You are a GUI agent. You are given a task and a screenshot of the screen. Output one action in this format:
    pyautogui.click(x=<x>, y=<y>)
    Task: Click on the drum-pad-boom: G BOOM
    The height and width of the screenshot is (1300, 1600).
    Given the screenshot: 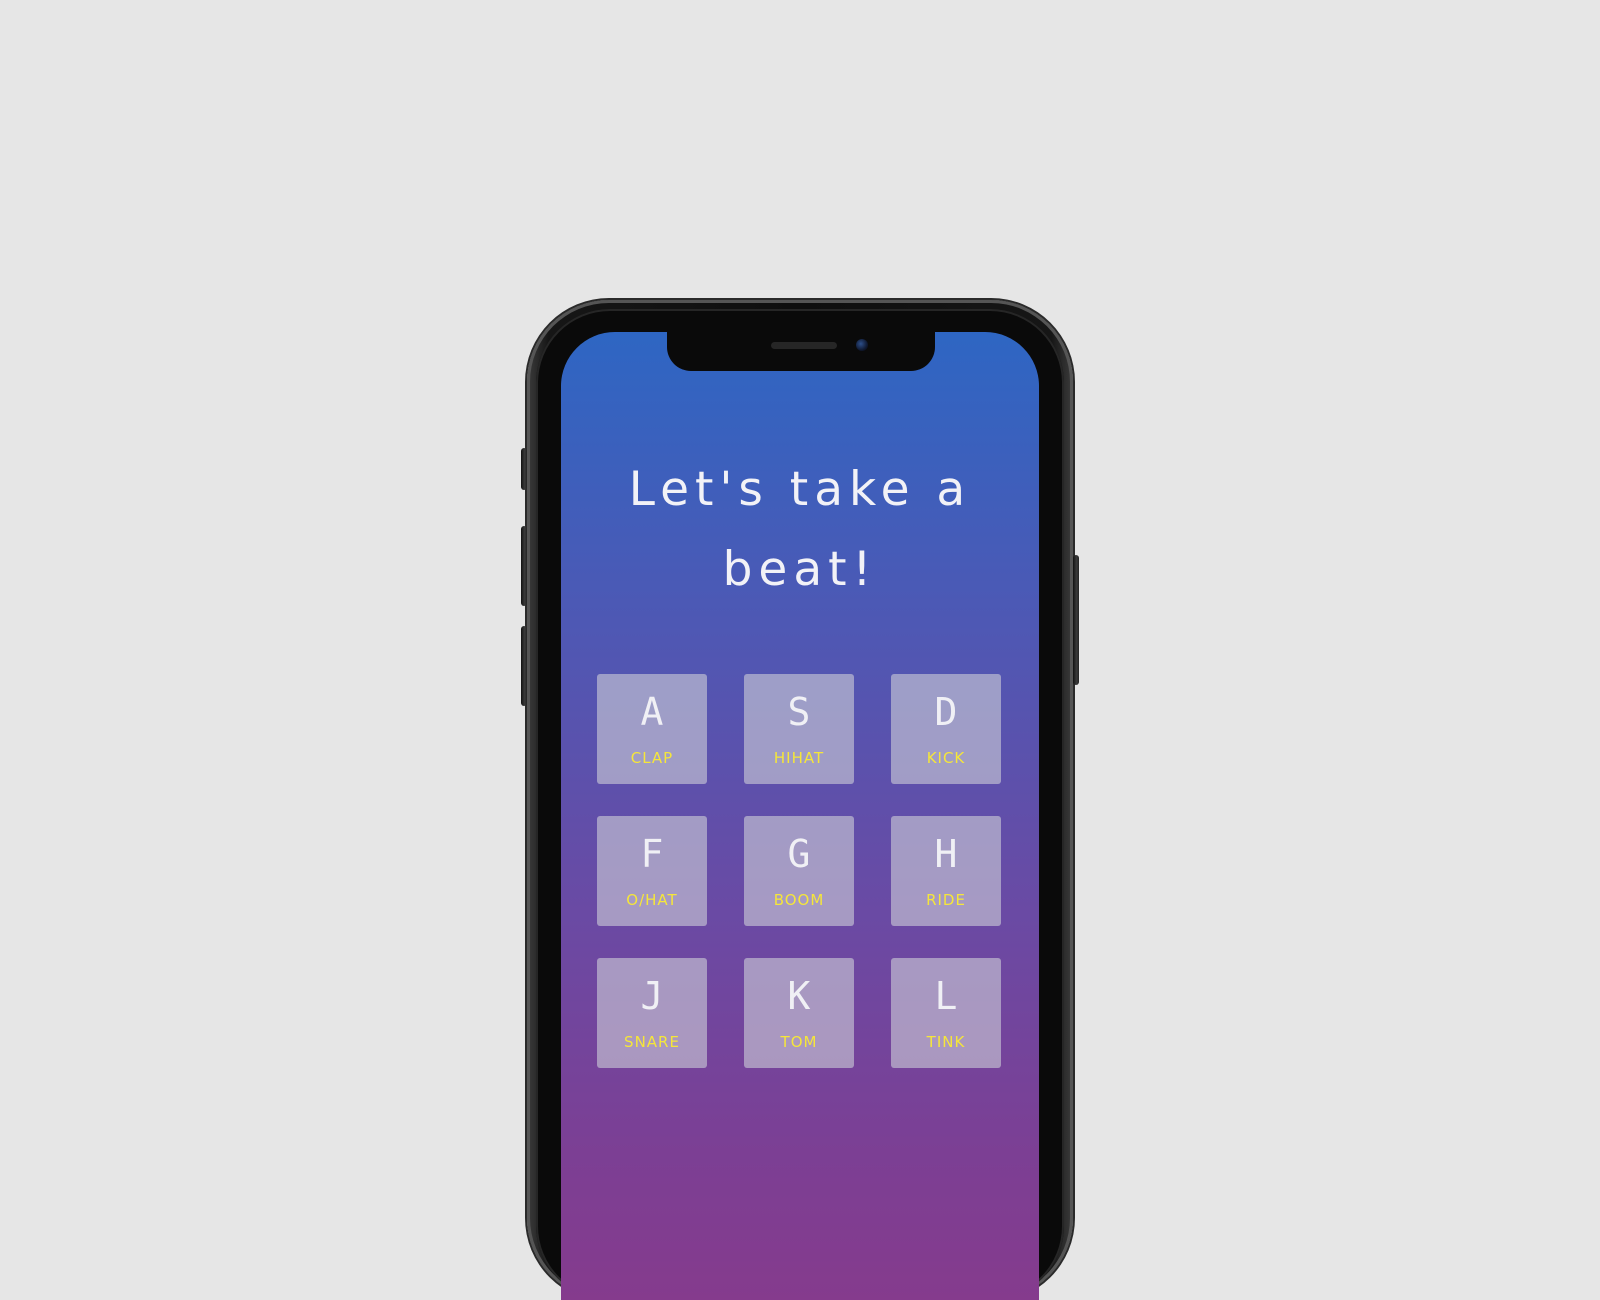 What is the action you would take?
    pyautogui.click(x=799, y=871)
    